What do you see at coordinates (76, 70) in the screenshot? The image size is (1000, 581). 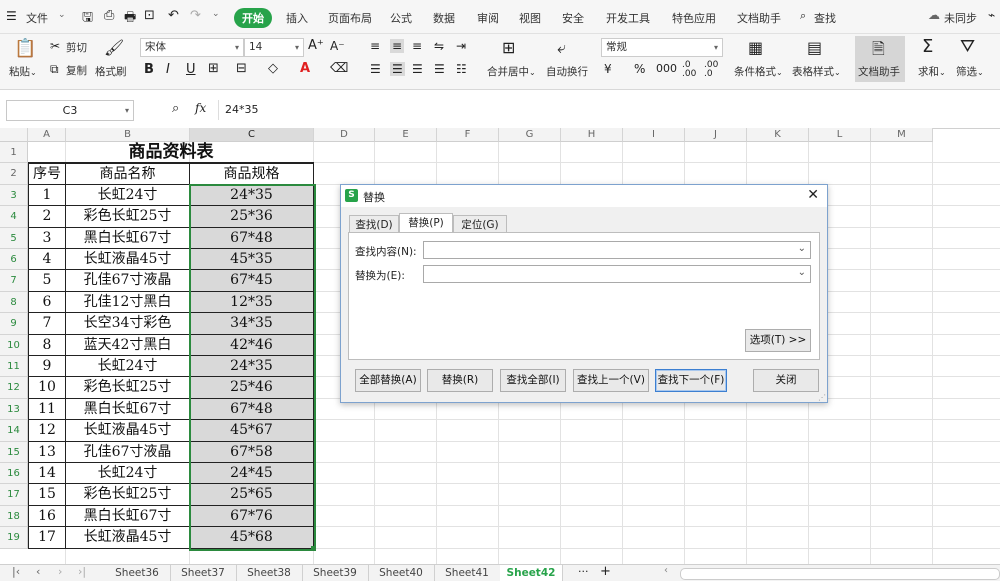 I see `copy-button: 复制` at bounding box center [76, 70].